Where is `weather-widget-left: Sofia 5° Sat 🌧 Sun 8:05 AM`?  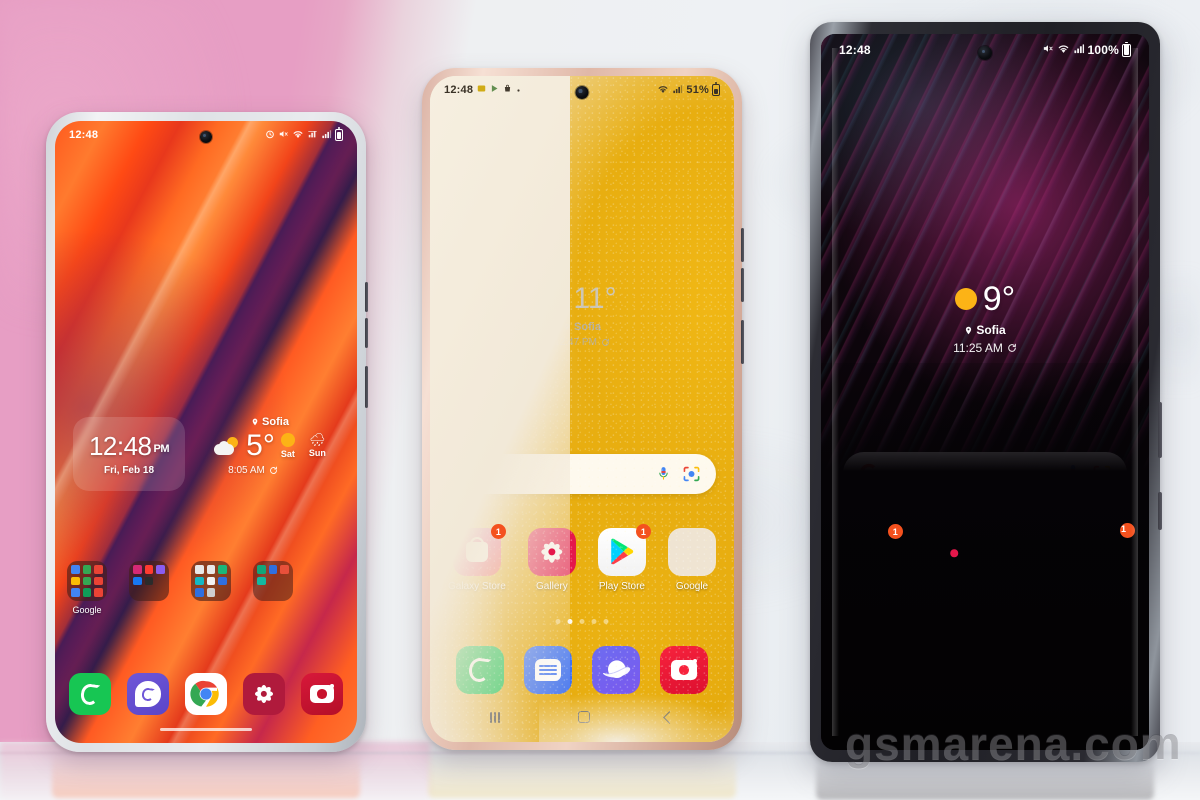
weather-widget-left: Sofia 5° Sat 🌧 Sun 8:05 AM is located at coordinates (270, 442).